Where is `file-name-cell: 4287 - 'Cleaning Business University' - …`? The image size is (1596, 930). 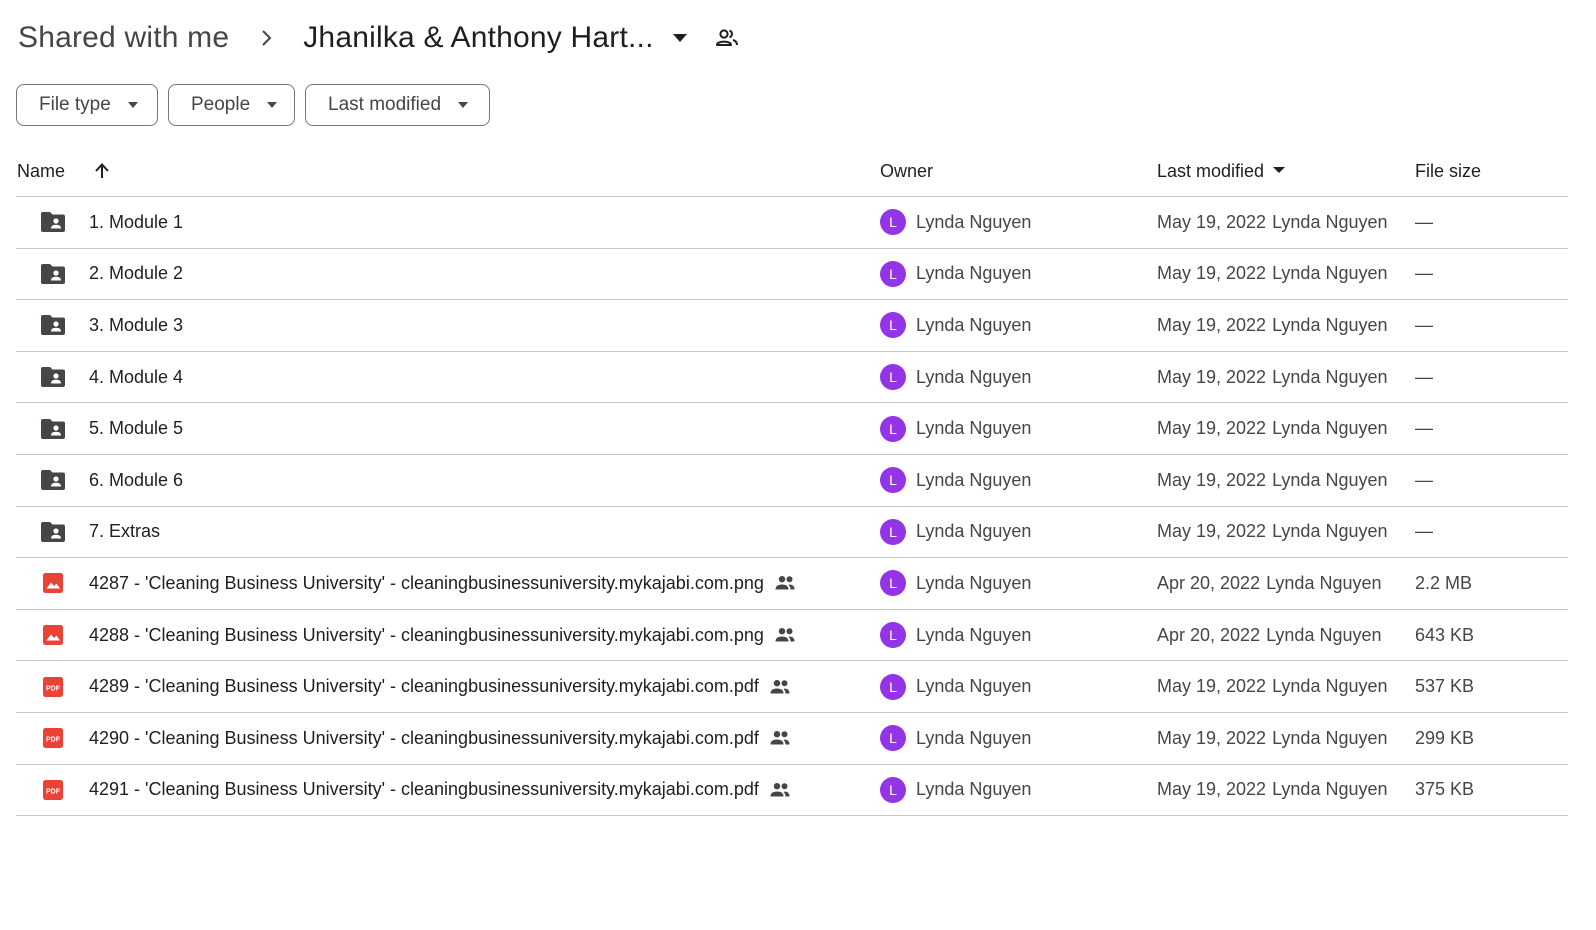 file-name-cell: 4287 - 'Cleaning Business University' - … is located at coordinates (442, 583).